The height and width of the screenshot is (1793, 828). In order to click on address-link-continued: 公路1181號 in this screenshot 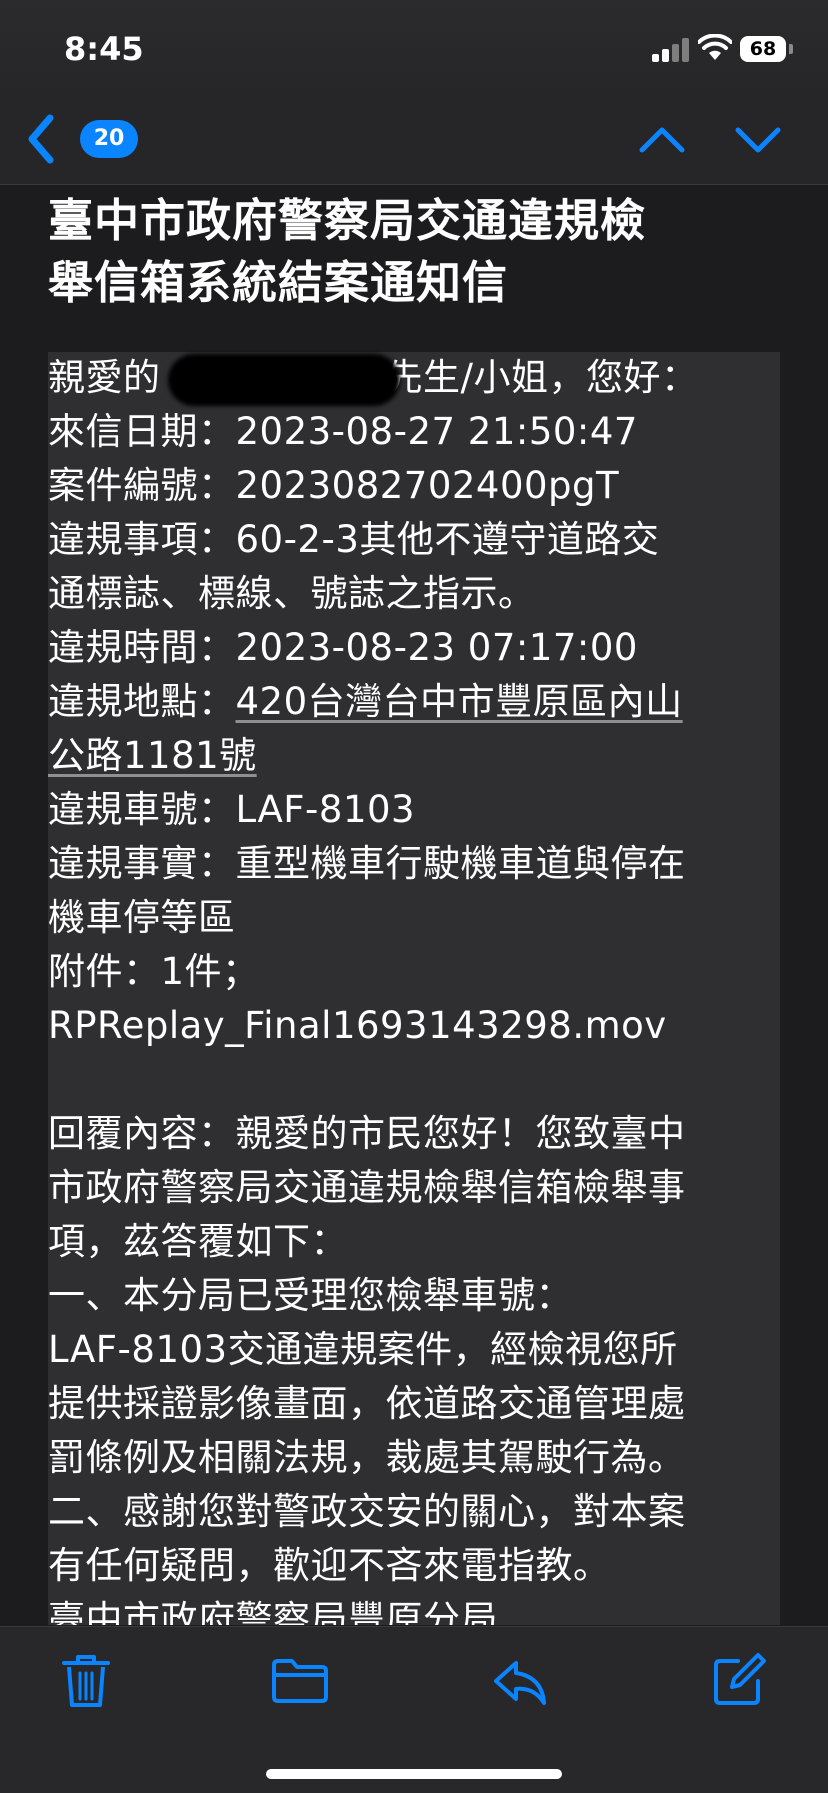, I will do `click(152, 755)`.